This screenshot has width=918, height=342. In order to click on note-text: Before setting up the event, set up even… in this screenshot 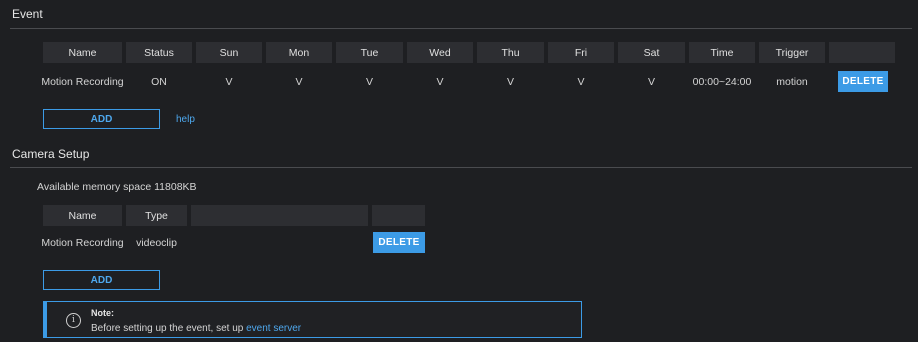, I will do `click(196, 328)`.